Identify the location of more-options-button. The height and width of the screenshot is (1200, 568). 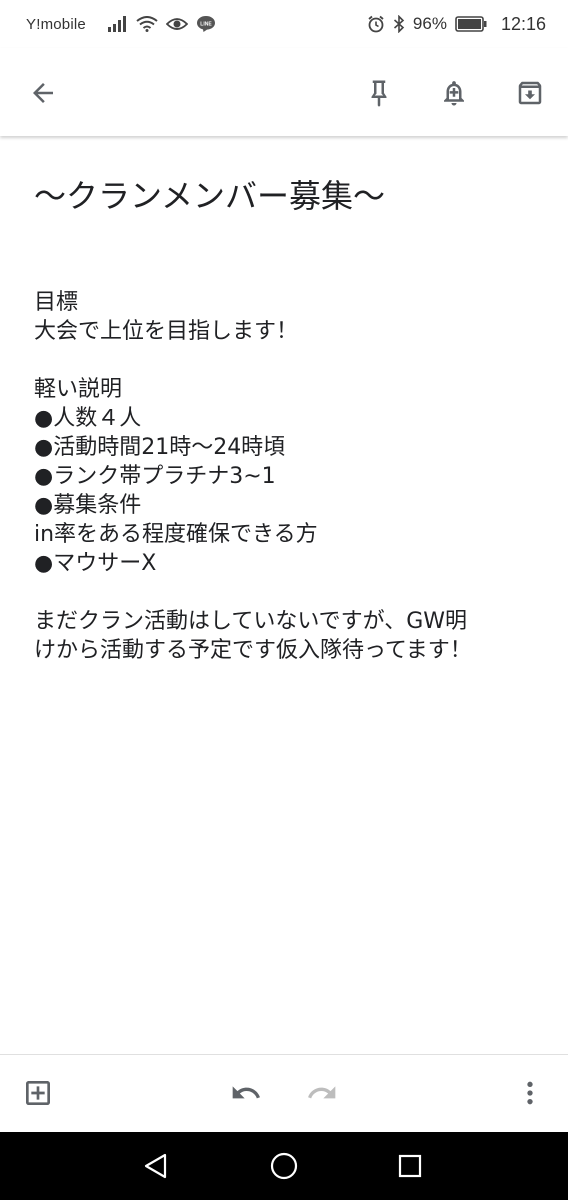
(530, 1093).